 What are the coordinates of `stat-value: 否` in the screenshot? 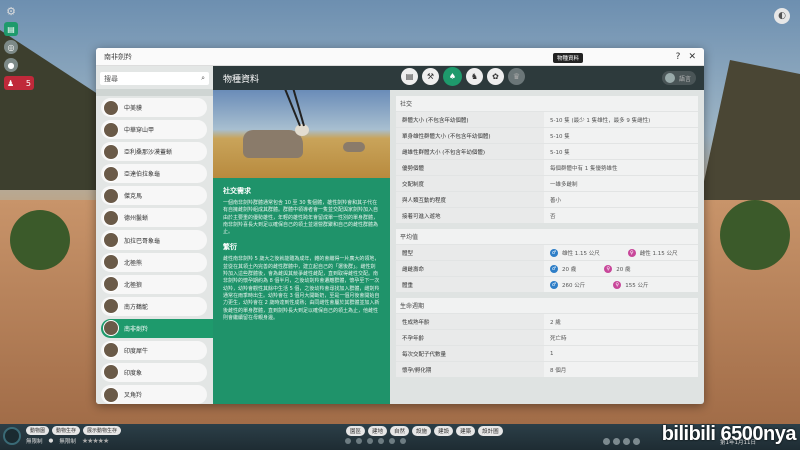 It's located at (553, 216).